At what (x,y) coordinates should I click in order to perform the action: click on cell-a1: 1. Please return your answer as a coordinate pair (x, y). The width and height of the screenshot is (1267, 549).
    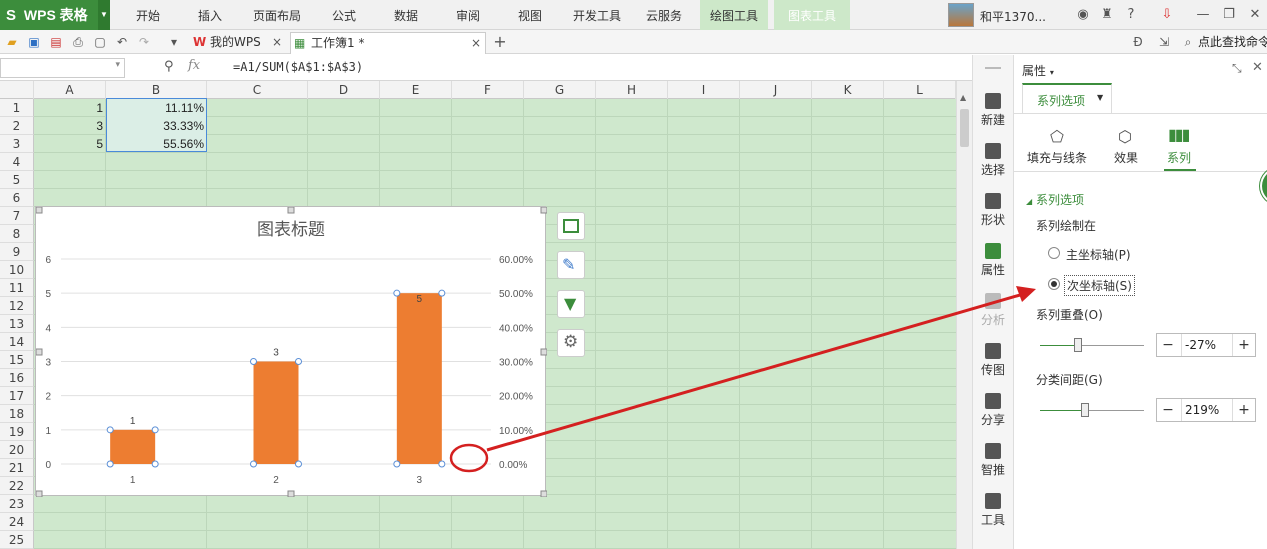
    Looking at the image, I should click on (70, 108).